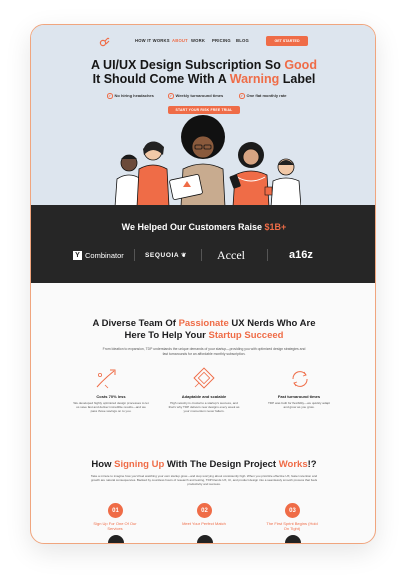 Image resolution: width=405 pixels, height=576 pixels. What do you see at coordinates (221, 40) in the screenshot?
I see `nav-pricing: PRICING` at bounding box center [221, 40].